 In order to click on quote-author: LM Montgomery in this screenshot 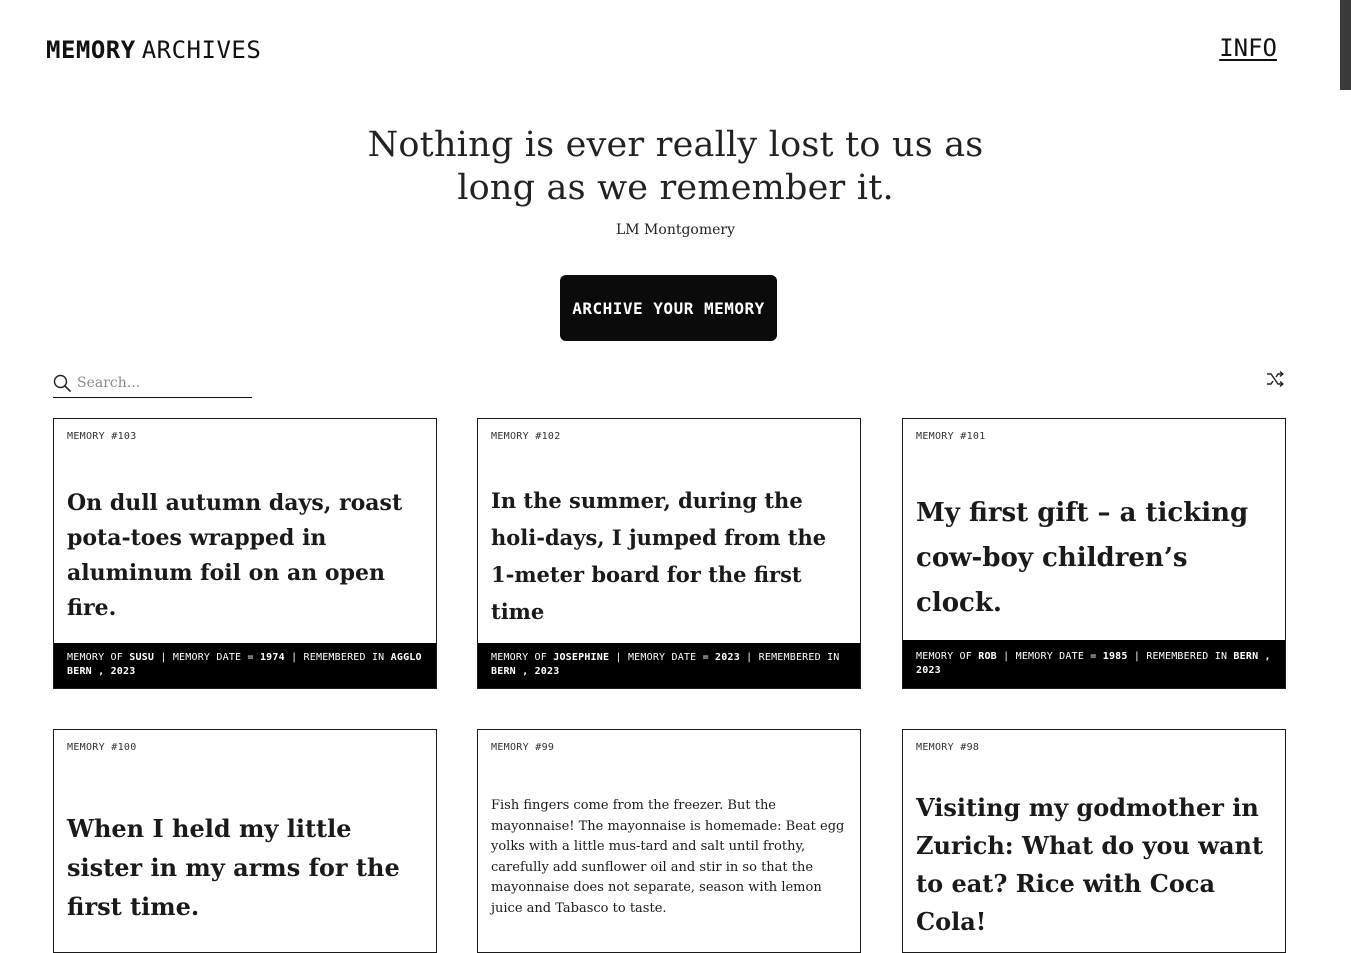, I will do `click(675, 230)`.